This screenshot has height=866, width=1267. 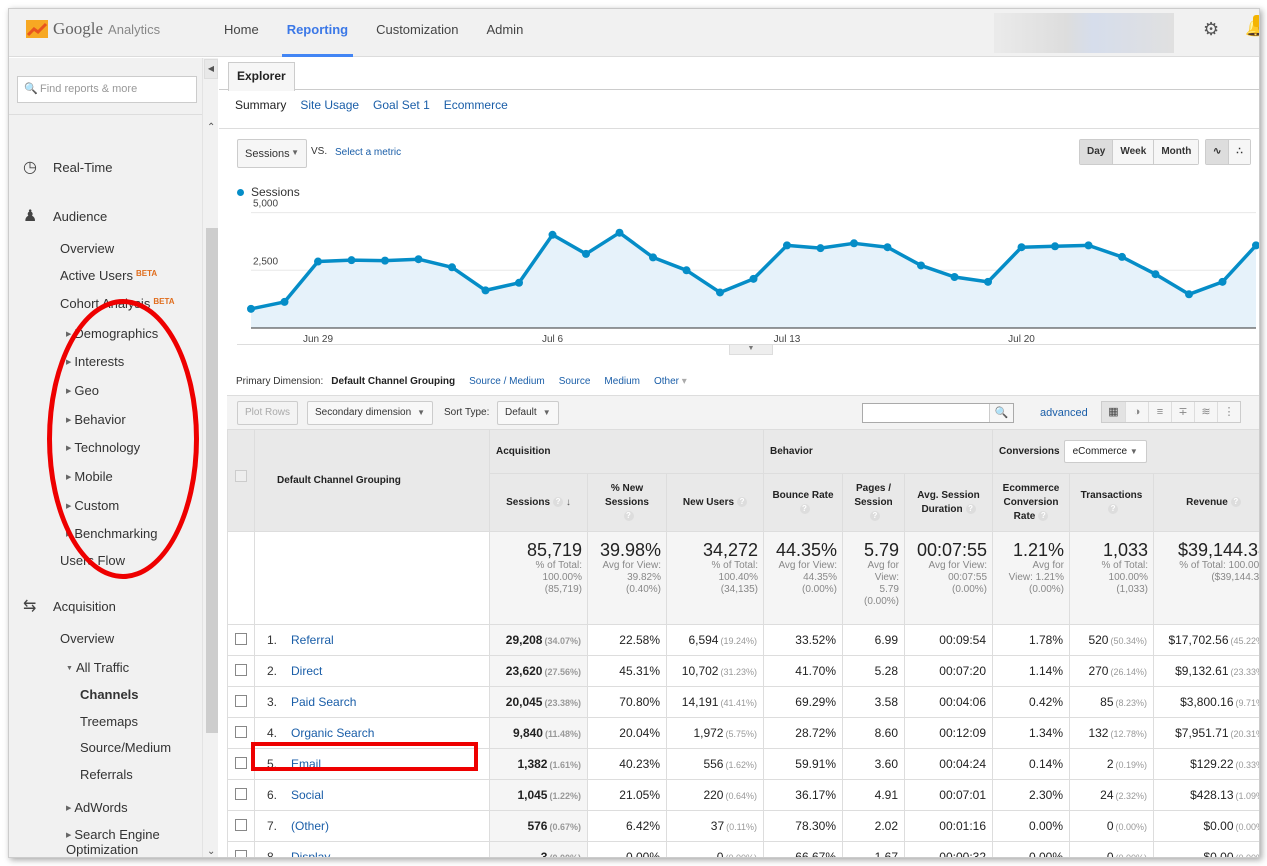 I want to click on dimension-other: Other, so click(x=670, y=381).